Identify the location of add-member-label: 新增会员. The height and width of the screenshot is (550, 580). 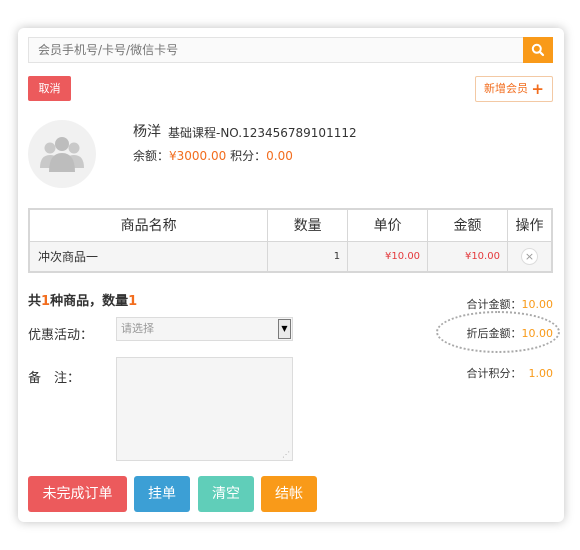
(506, 88).